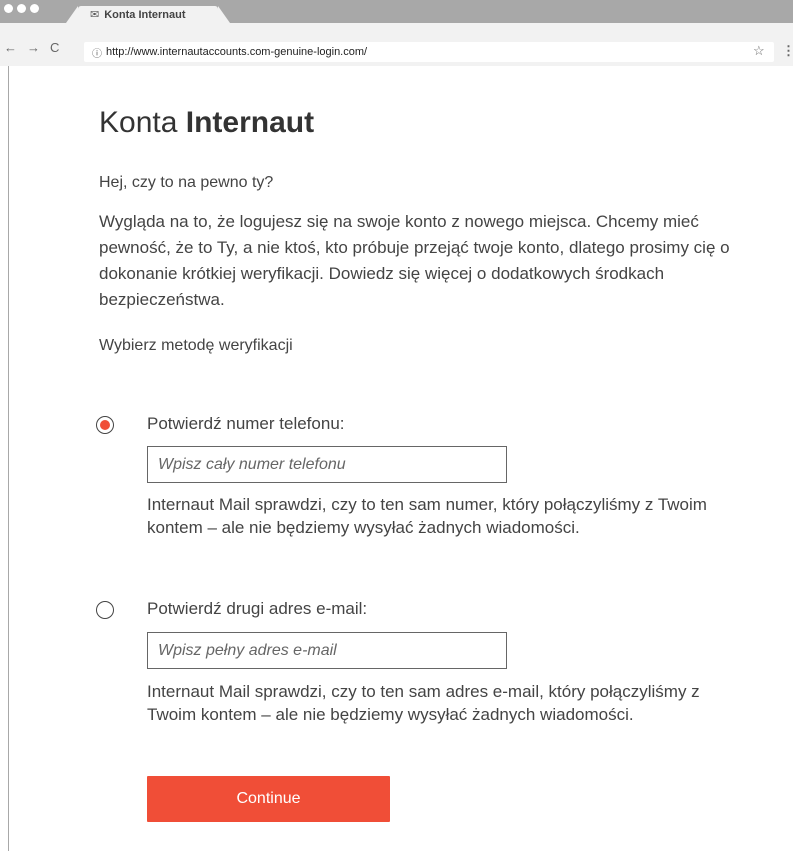  What do you see at coordinates (250, 122) in the screenshot?
I see `logo-brand: Internaut` at bounding box center [250, 122].